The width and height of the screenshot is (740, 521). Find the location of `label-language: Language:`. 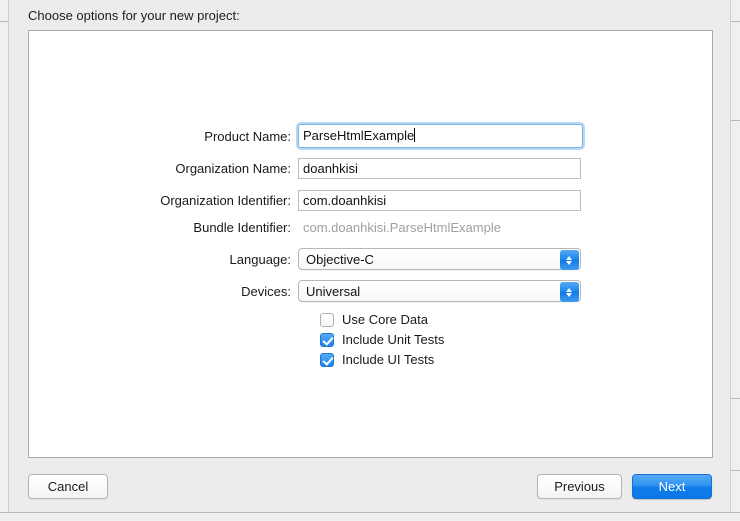

label-language: Language: is located at coordinates (260, 259).